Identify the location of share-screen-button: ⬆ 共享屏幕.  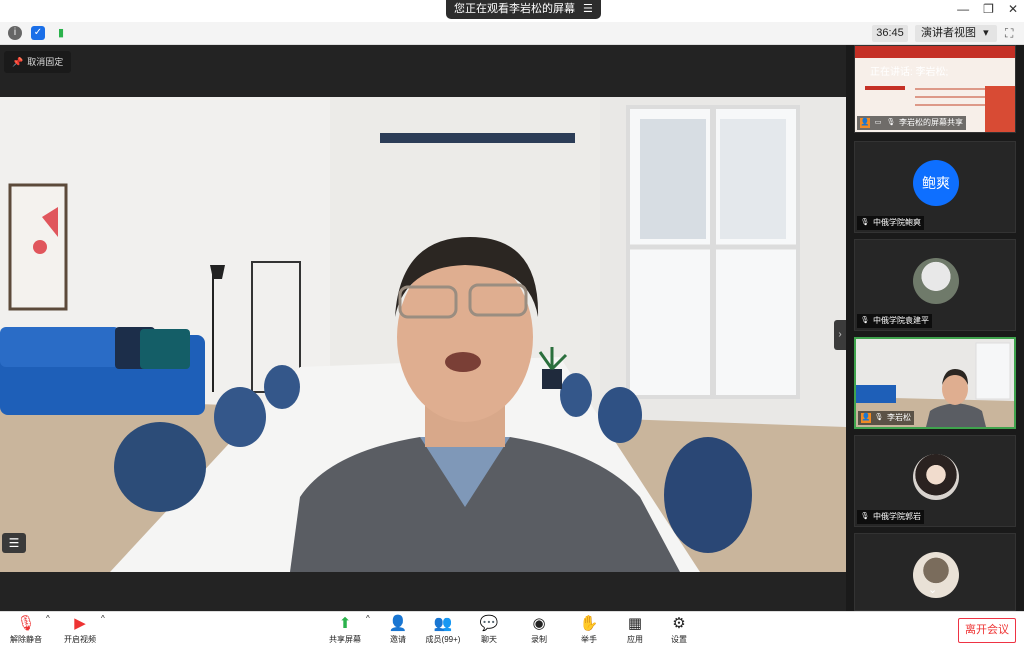
(345, 629).